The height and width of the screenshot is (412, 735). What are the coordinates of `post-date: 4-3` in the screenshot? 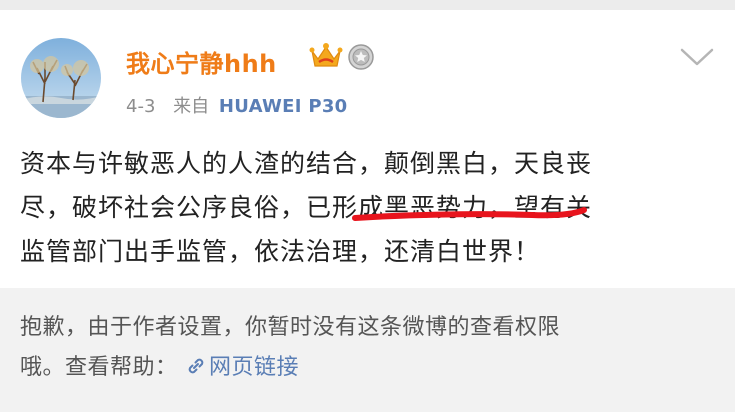 It's located at (141, 106).